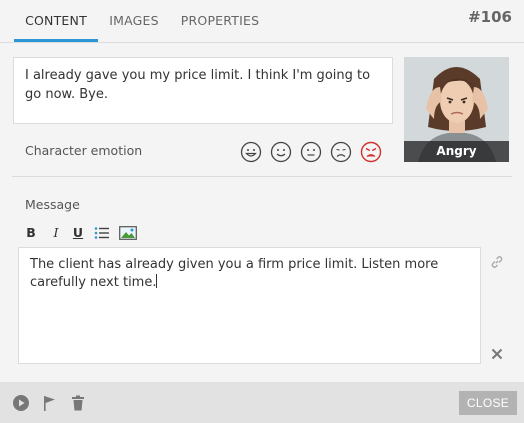  Describe the element at coordinates (456, 151) in the screenshot. I see `portrait-emotion-label: Angry` at that location.